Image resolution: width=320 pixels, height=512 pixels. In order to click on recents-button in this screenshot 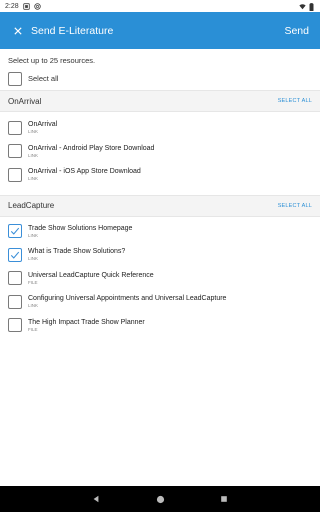, I will do `click(224, 499)`.